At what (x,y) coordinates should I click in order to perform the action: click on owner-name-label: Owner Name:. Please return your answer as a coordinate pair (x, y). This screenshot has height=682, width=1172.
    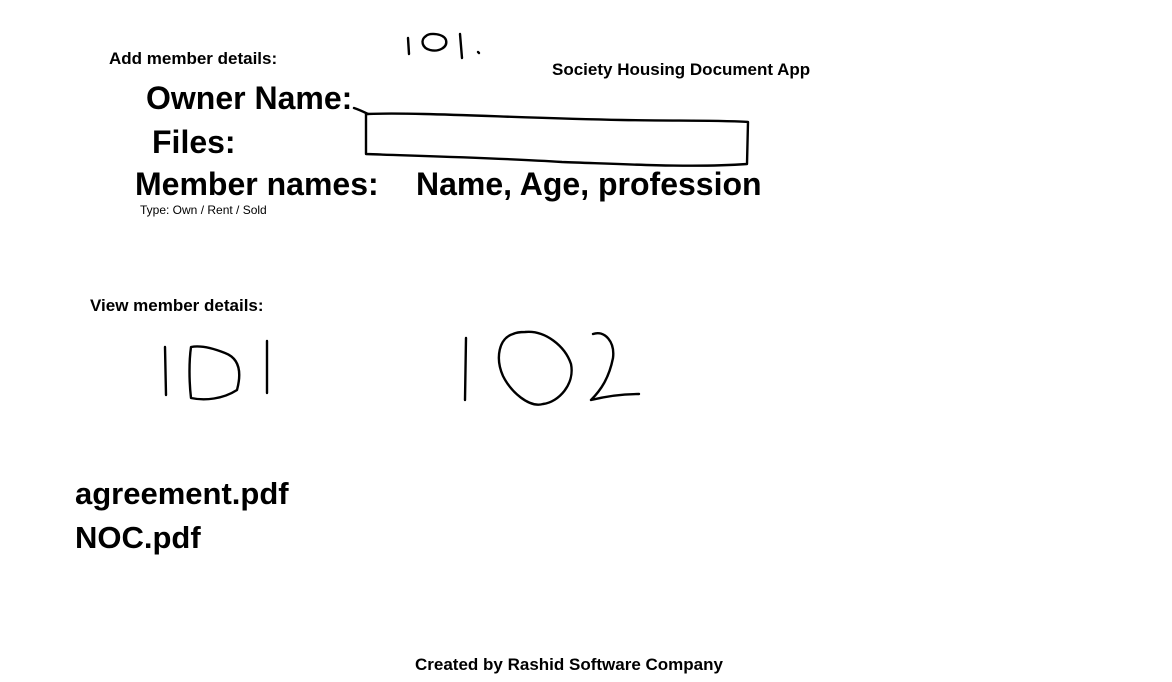
    Looking at the image, I should click on (249, 98).